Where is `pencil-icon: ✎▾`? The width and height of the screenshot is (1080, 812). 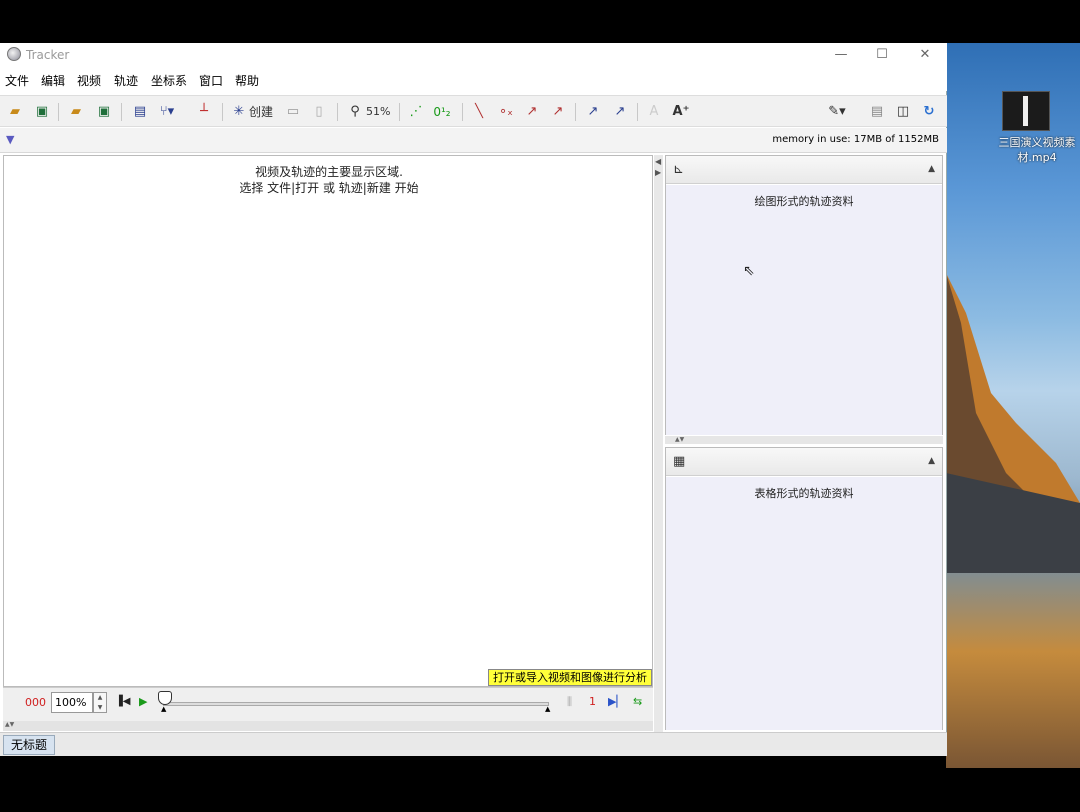 pencil-icon: ✎▾ is located at coordinates (837, 112).